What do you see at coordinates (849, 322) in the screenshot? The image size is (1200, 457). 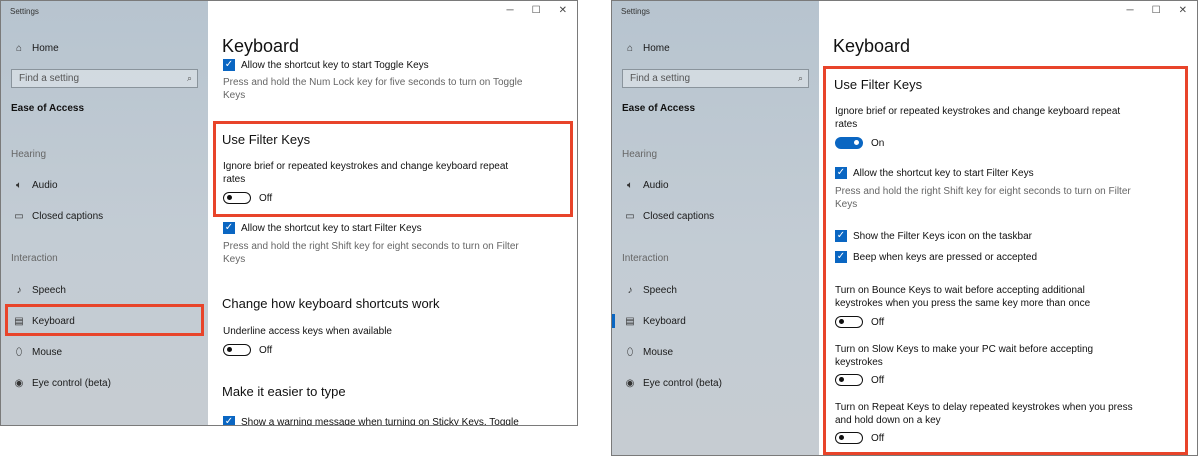 I see `bounce-keys-toggle` at bounding box center [849, 322].